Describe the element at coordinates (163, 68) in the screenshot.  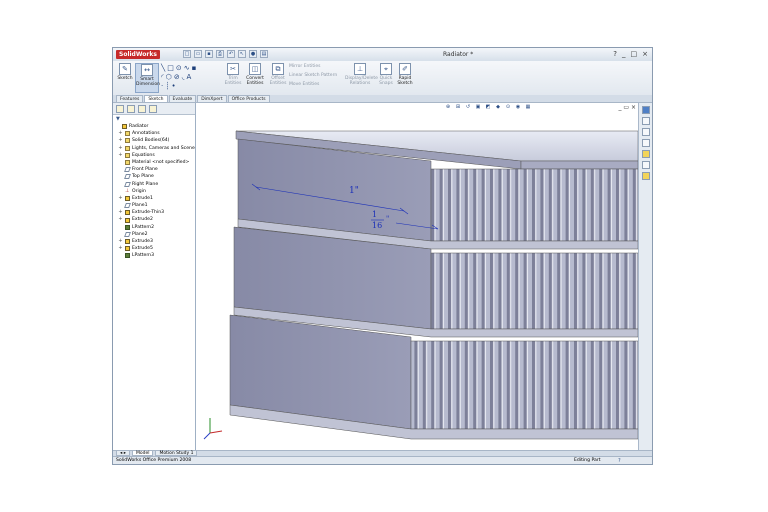
I see `line-icon: ╲` at that location.